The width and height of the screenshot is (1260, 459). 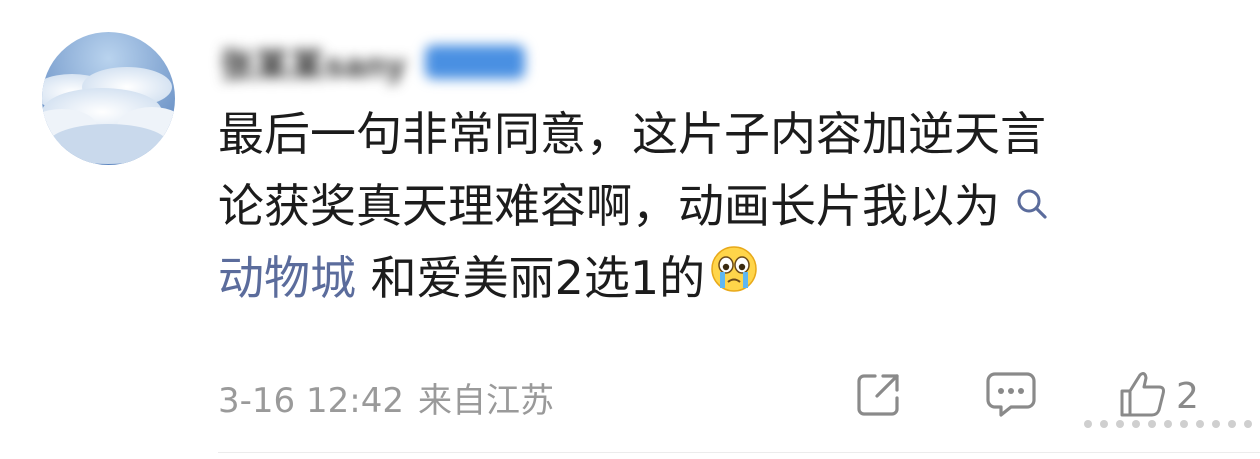 I want to click on comment-line-2: 论获奖真天理难容啊，动画长片我以为, so click(x=708, y=206).